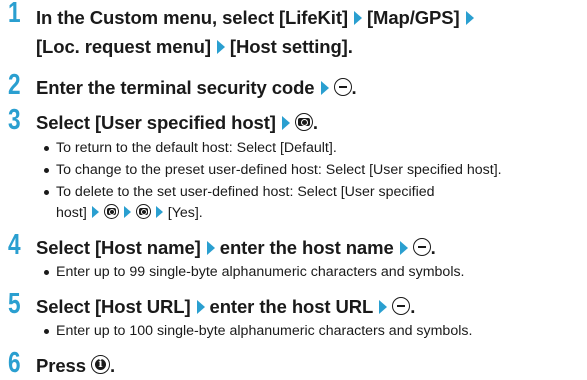 The image size is (587, 380). I want to click on step-number: 3, so click(14, 120).